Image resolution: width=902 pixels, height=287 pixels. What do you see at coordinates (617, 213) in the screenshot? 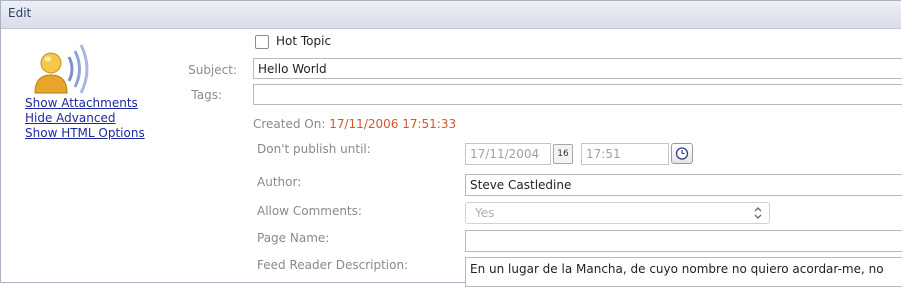
I see `allow-comments-select: Yes` at bounding box center [617, 213].